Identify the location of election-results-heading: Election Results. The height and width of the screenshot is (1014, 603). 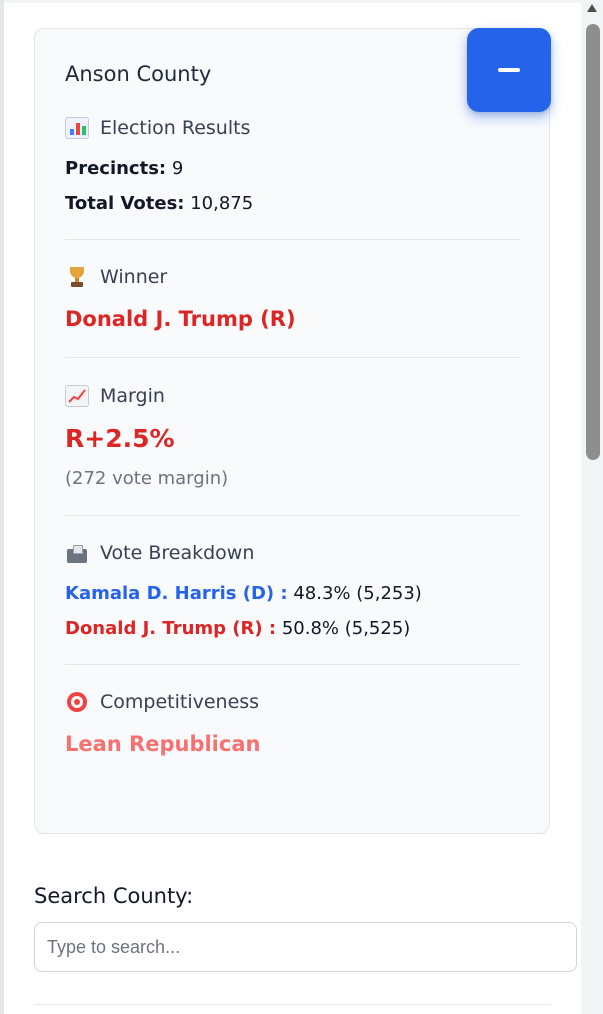
(157, 128).